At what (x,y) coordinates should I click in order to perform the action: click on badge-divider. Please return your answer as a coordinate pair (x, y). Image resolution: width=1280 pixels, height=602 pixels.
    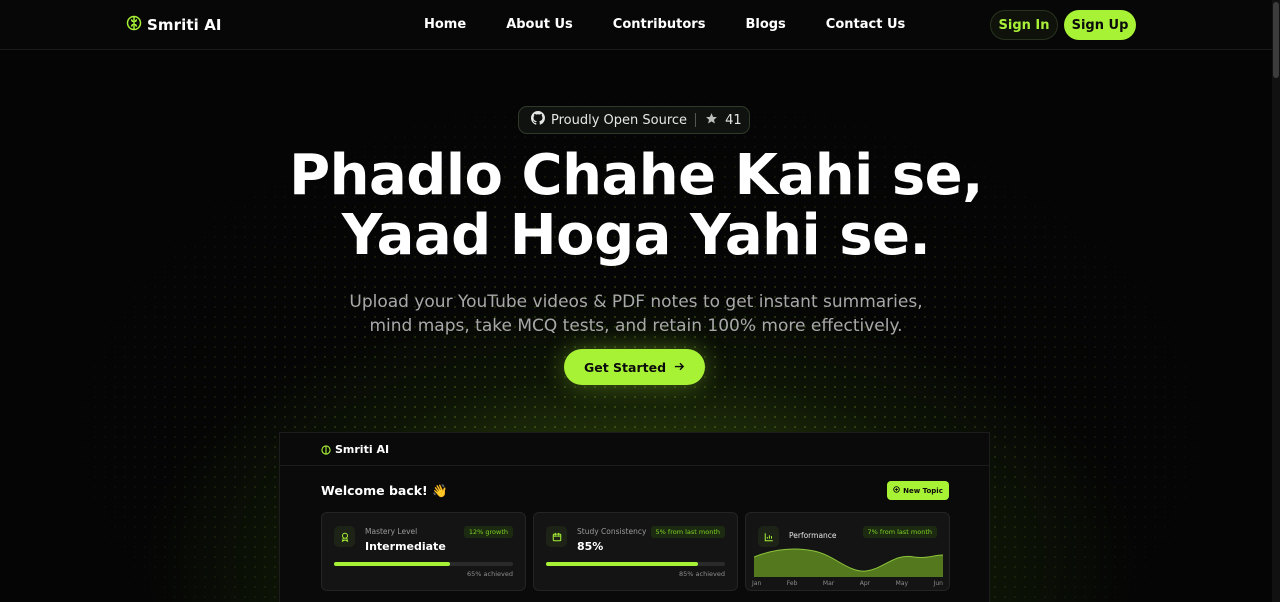
    Looking at the image, I should click on (696, 120).